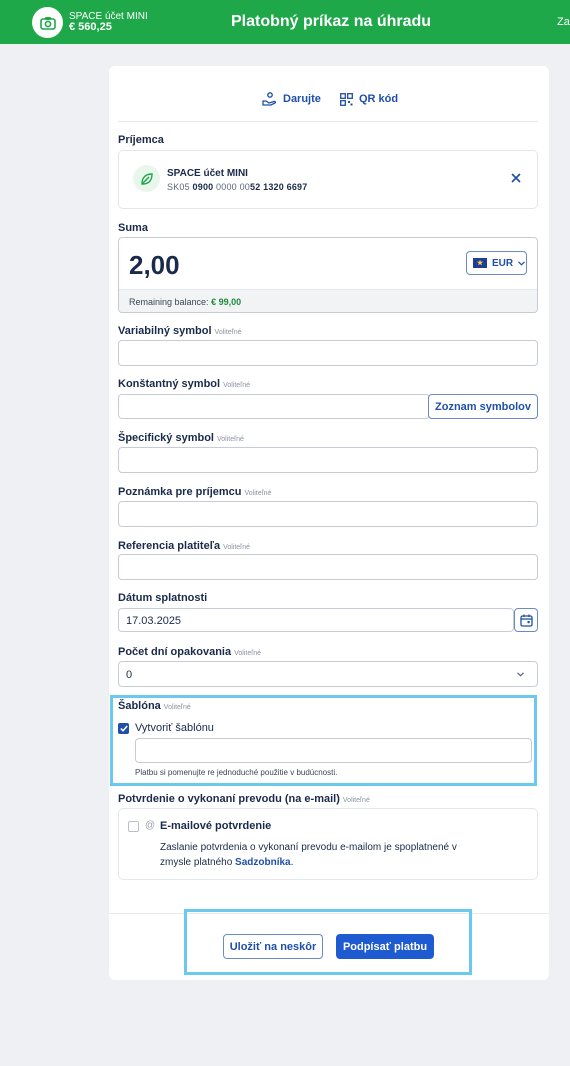  Describe the element at coordinates (203, 187) in the screenshot. I see `iban-part: 0900` at that location.